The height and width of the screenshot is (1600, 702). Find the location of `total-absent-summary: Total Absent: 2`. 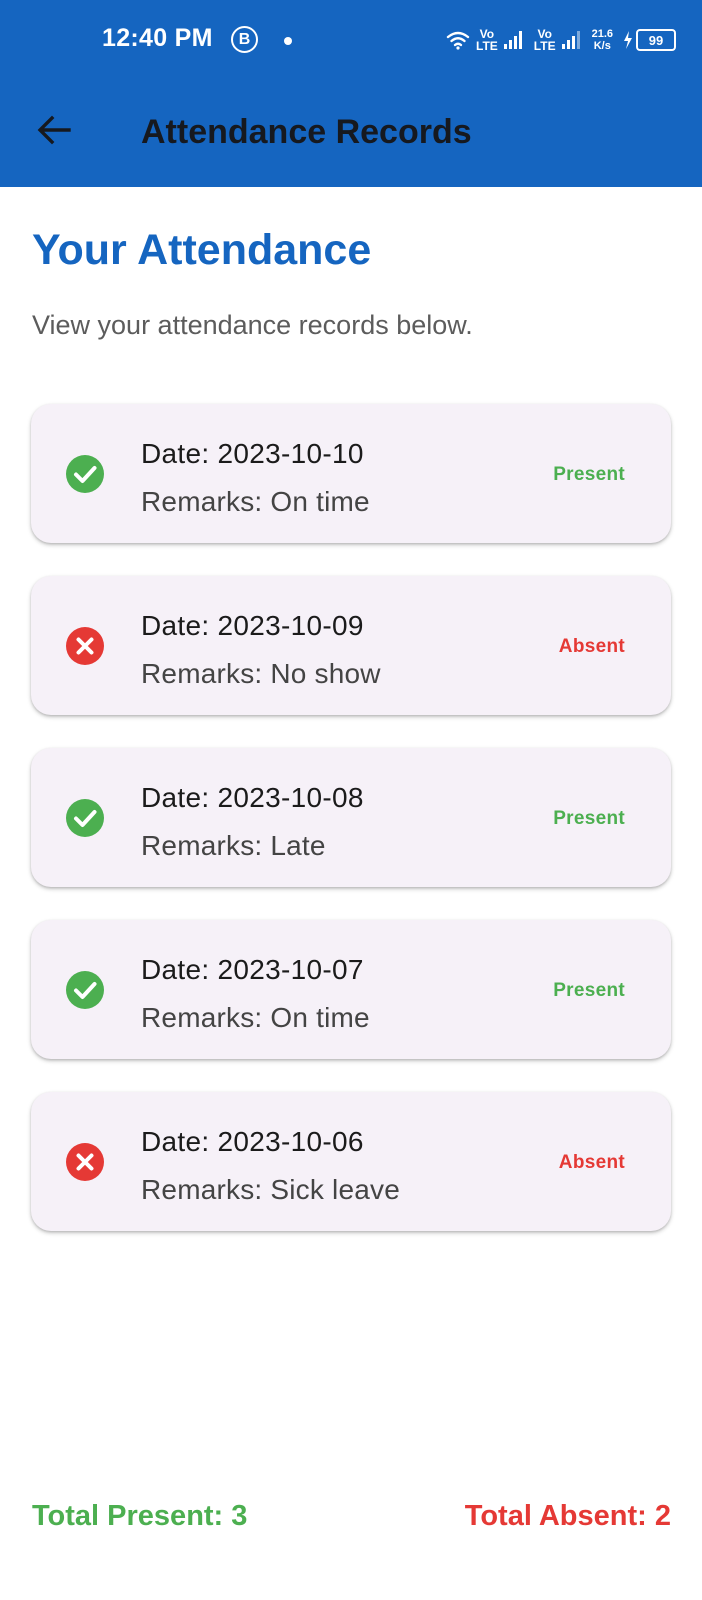

total-absent-summary: Total Absent: 2 is located at coordinates (567, 1516).